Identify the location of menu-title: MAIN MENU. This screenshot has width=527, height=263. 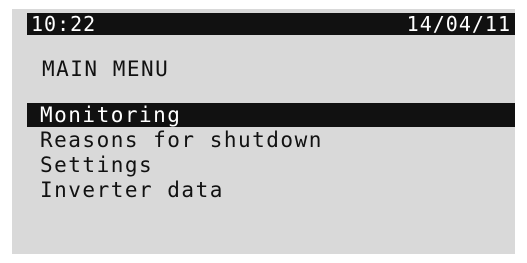
(106, 69).